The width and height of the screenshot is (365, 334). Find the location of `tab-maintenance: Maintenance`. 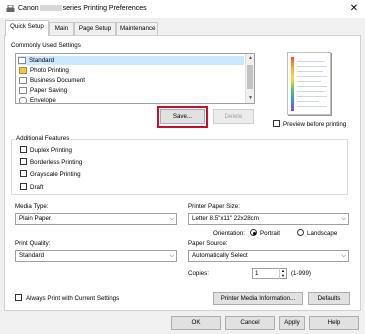

tab-maintenance: Maintenance is located at coordinates (137, 28).